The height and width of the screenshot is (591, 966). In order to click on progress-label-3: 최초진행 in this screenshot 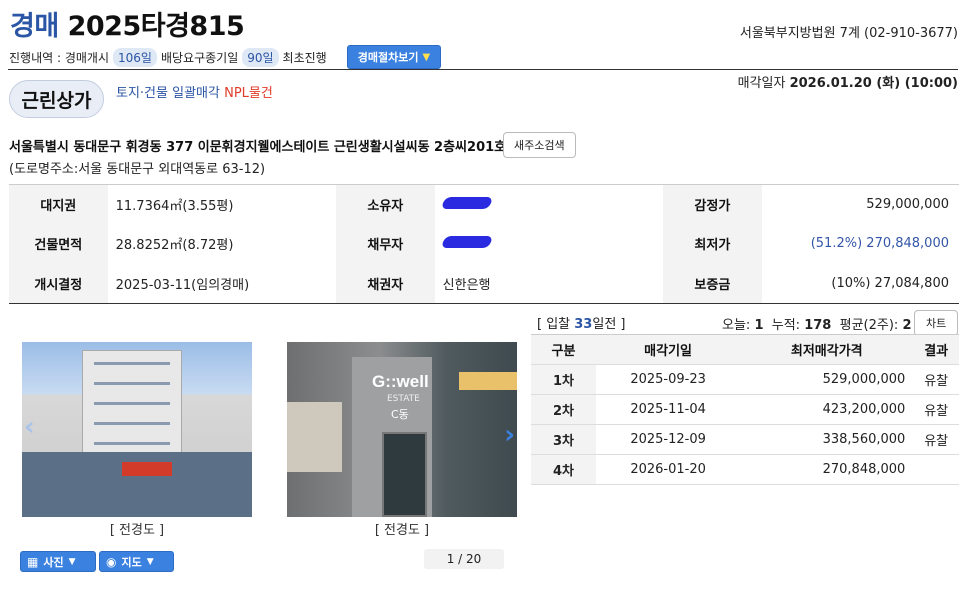, I will do `click(304, 57)`.